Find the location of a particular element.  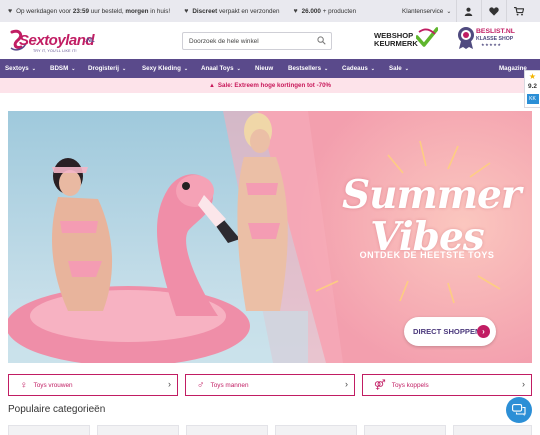

rating-badge: KK is located at coordinates (532, 99).